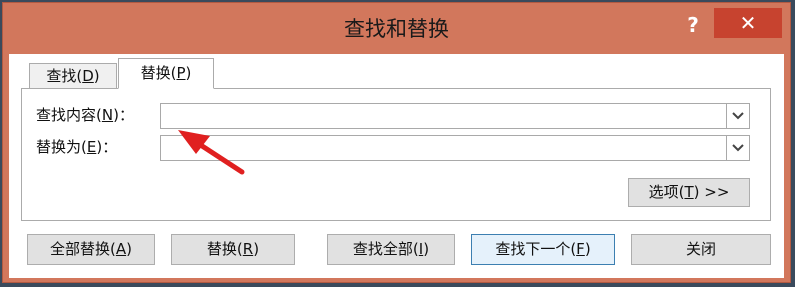 This screenshot has width=795, height=287. Describe the element at coordinates (211, 152) in the screenshot. I see `red-arrow-annotation` at that location.